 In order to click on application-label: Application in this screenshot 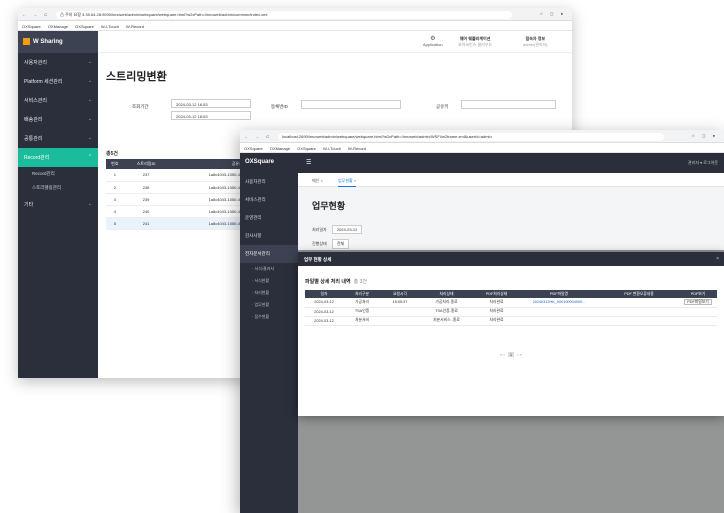, I will do `click(433, 44)`.